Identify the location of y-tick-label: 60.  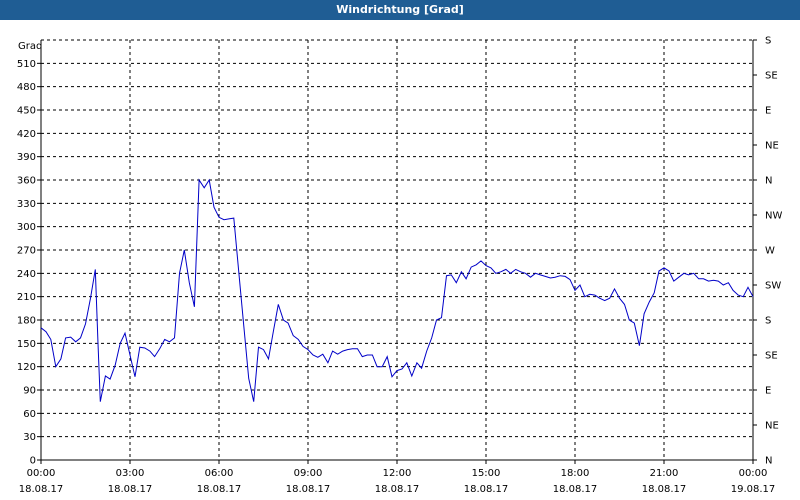
(29, 414).